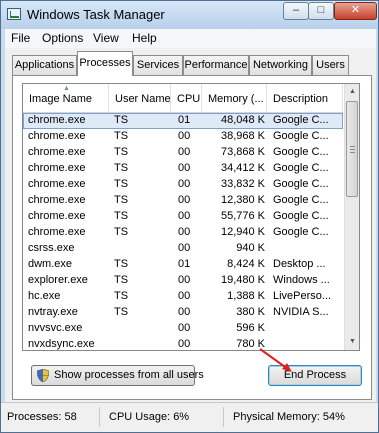 The height and width of the screenshot is (433, 379). I want to click on uac-shield-icon, so click(43, 375).